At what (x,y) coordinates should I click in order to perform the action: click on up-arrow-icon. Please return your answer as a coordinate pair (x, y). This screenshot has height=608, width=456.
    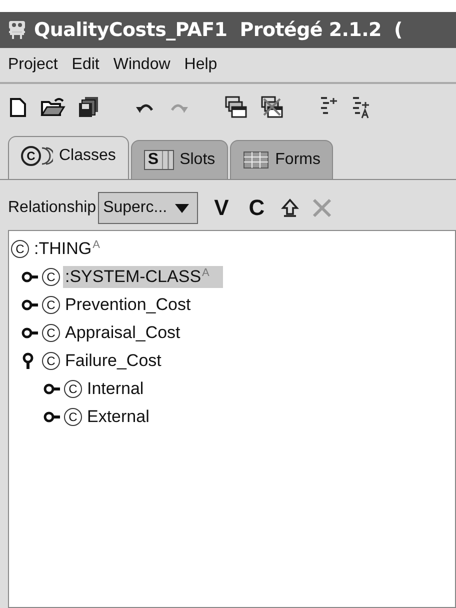
    Looking at the image, I should click on (289, 208).